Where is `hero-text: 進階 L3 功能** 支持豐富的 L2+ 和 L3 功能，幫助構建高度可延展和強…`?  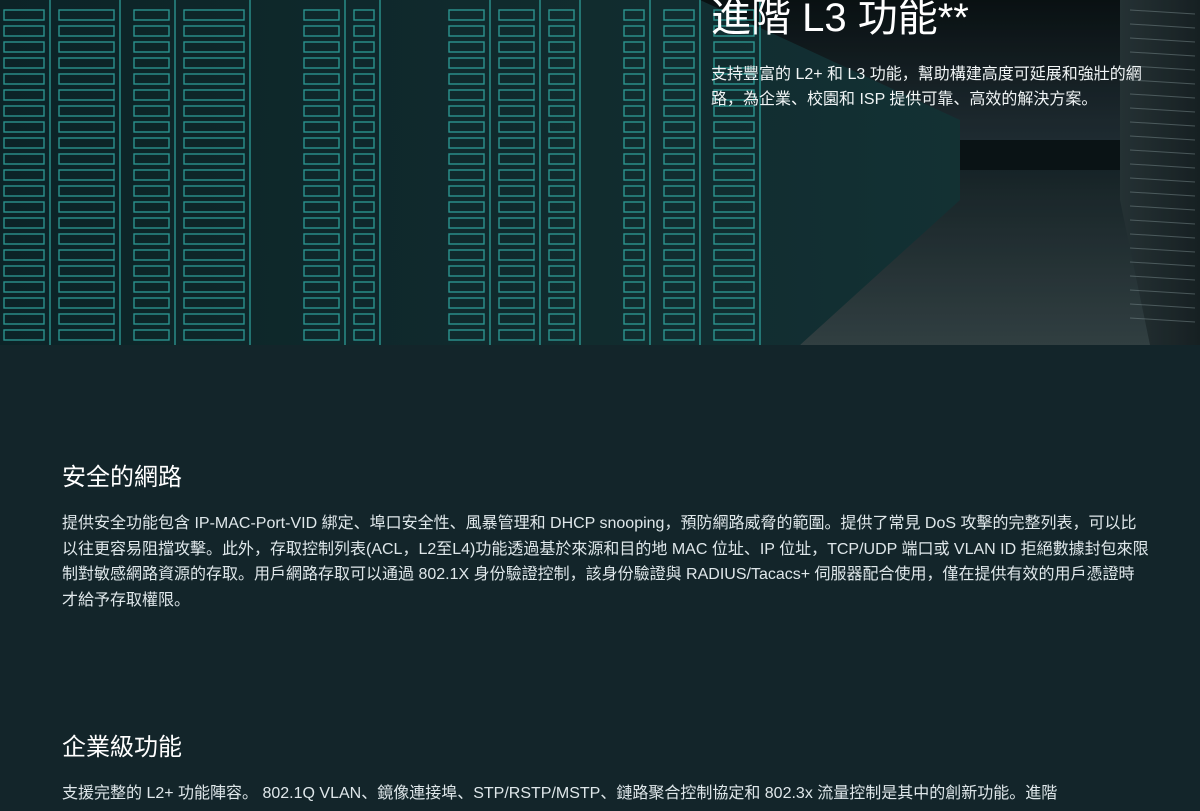
hero-text: 進階 L3 功能** 支持豐富的 L2+ 和 L3 功能，幫助構建高度可延展和強… is located at coordinates (941, 56).